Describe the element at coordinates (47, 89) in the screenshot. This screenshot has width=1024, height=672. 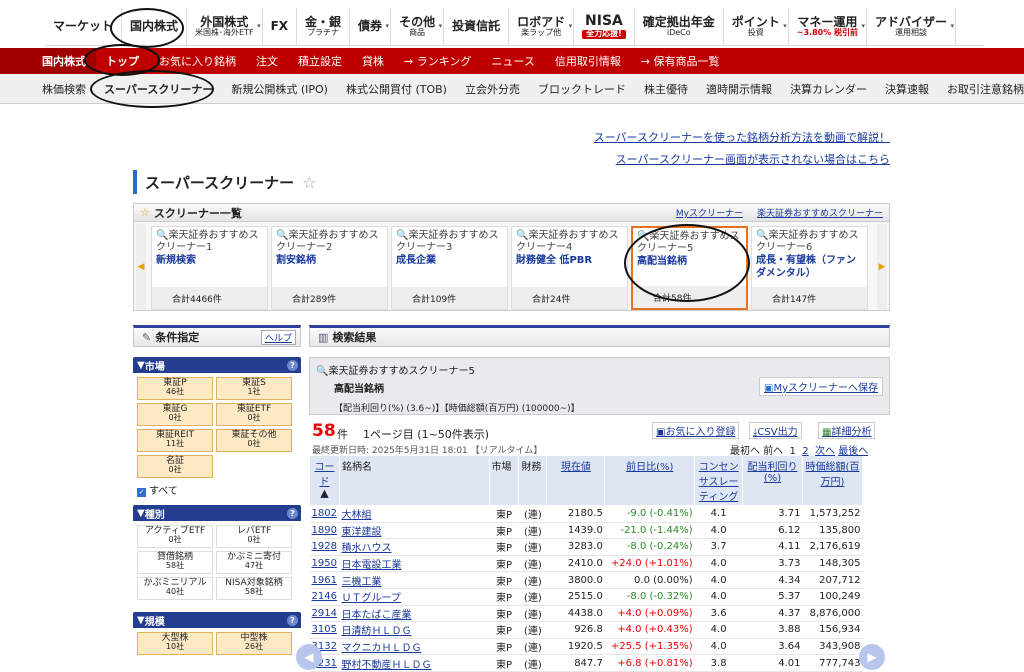
I see `sub-nav-item: 株価検索` at that location.